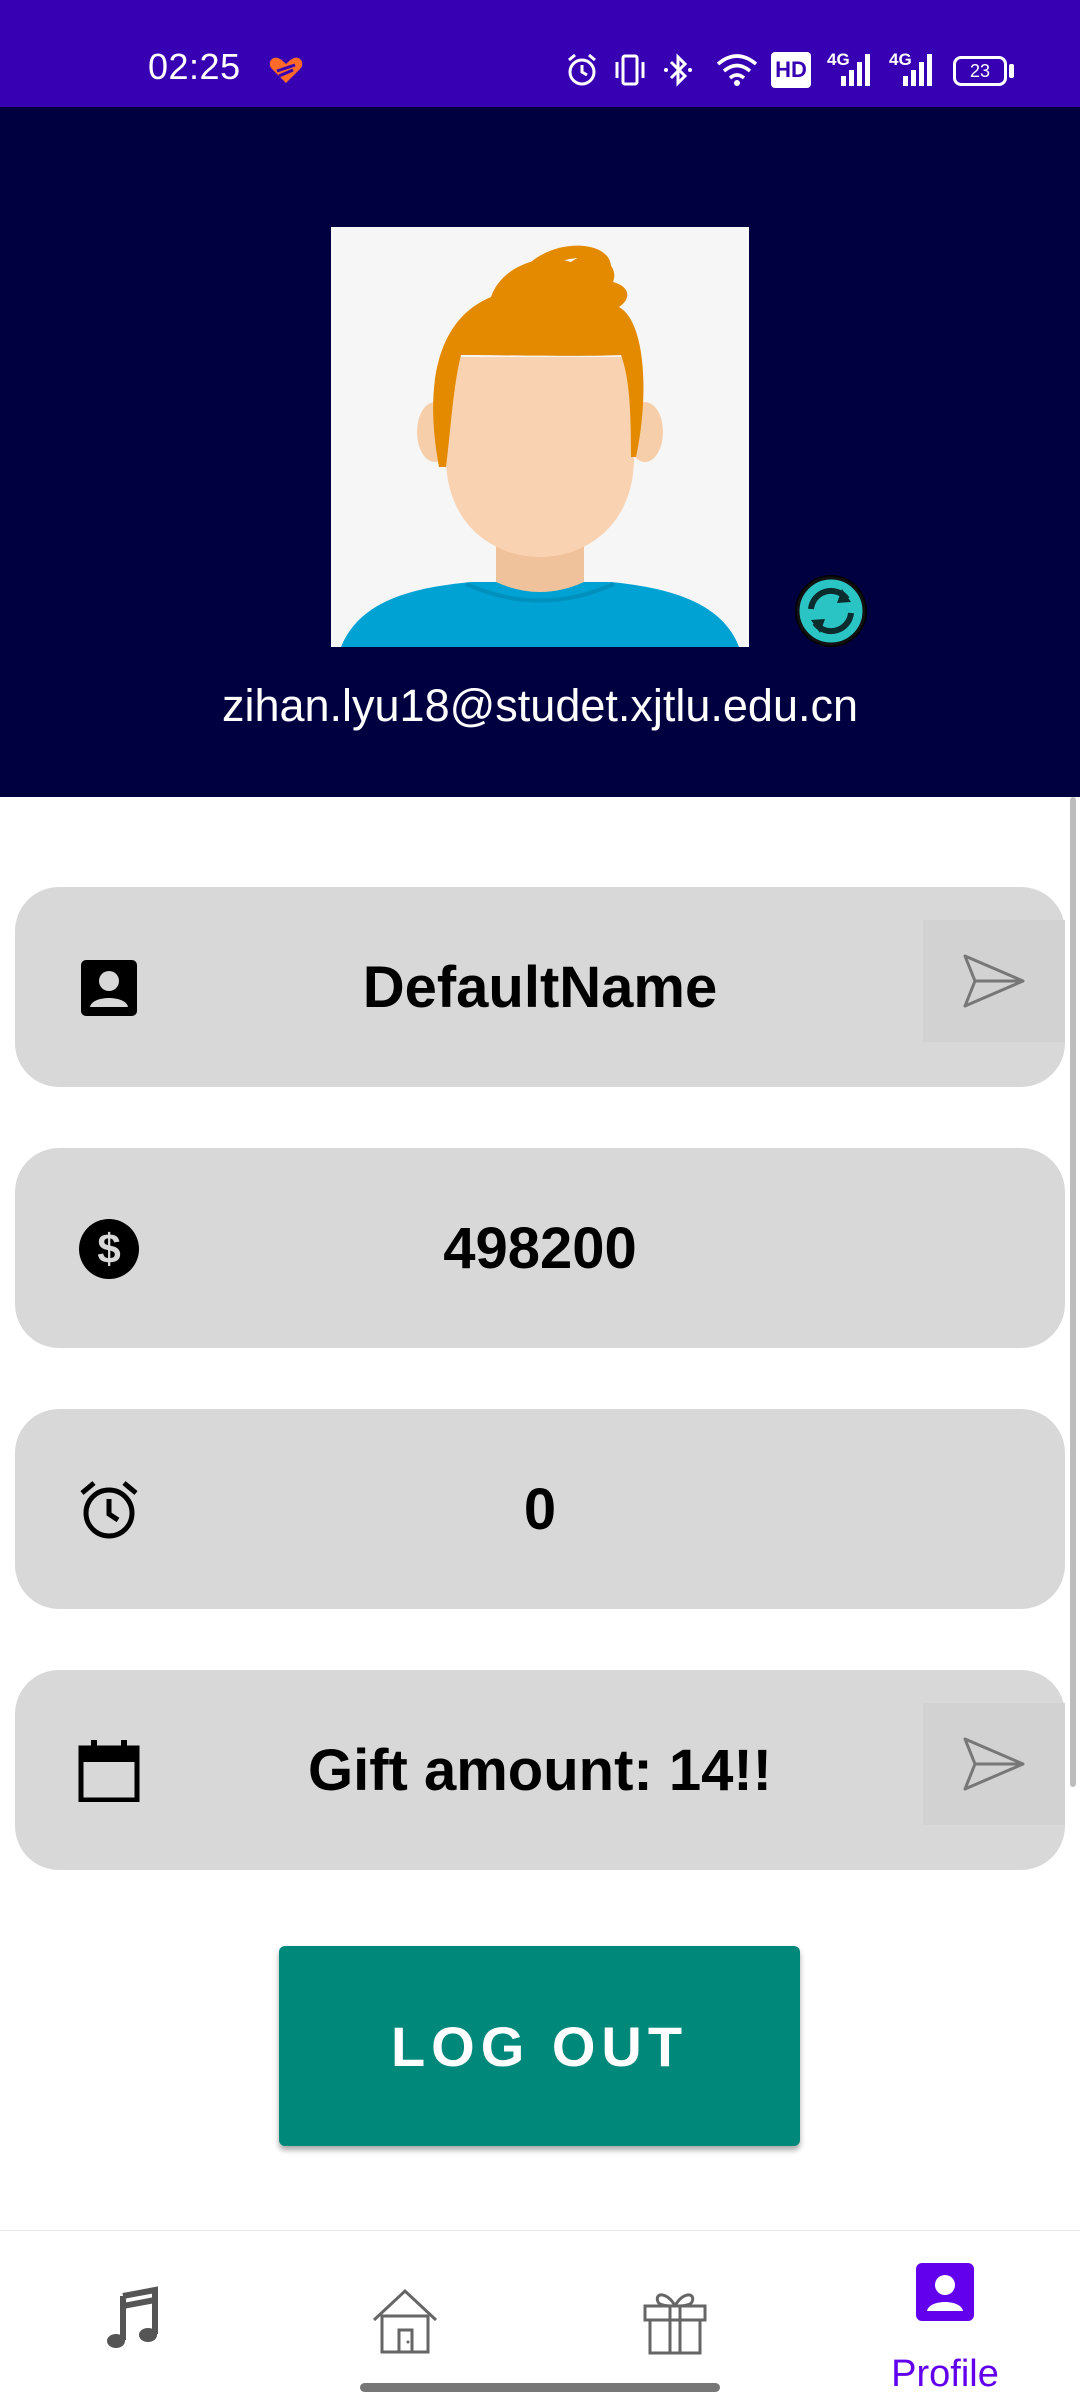 The image size is (1080, 2401). I want to click on nav-music, so click(135, 2316).